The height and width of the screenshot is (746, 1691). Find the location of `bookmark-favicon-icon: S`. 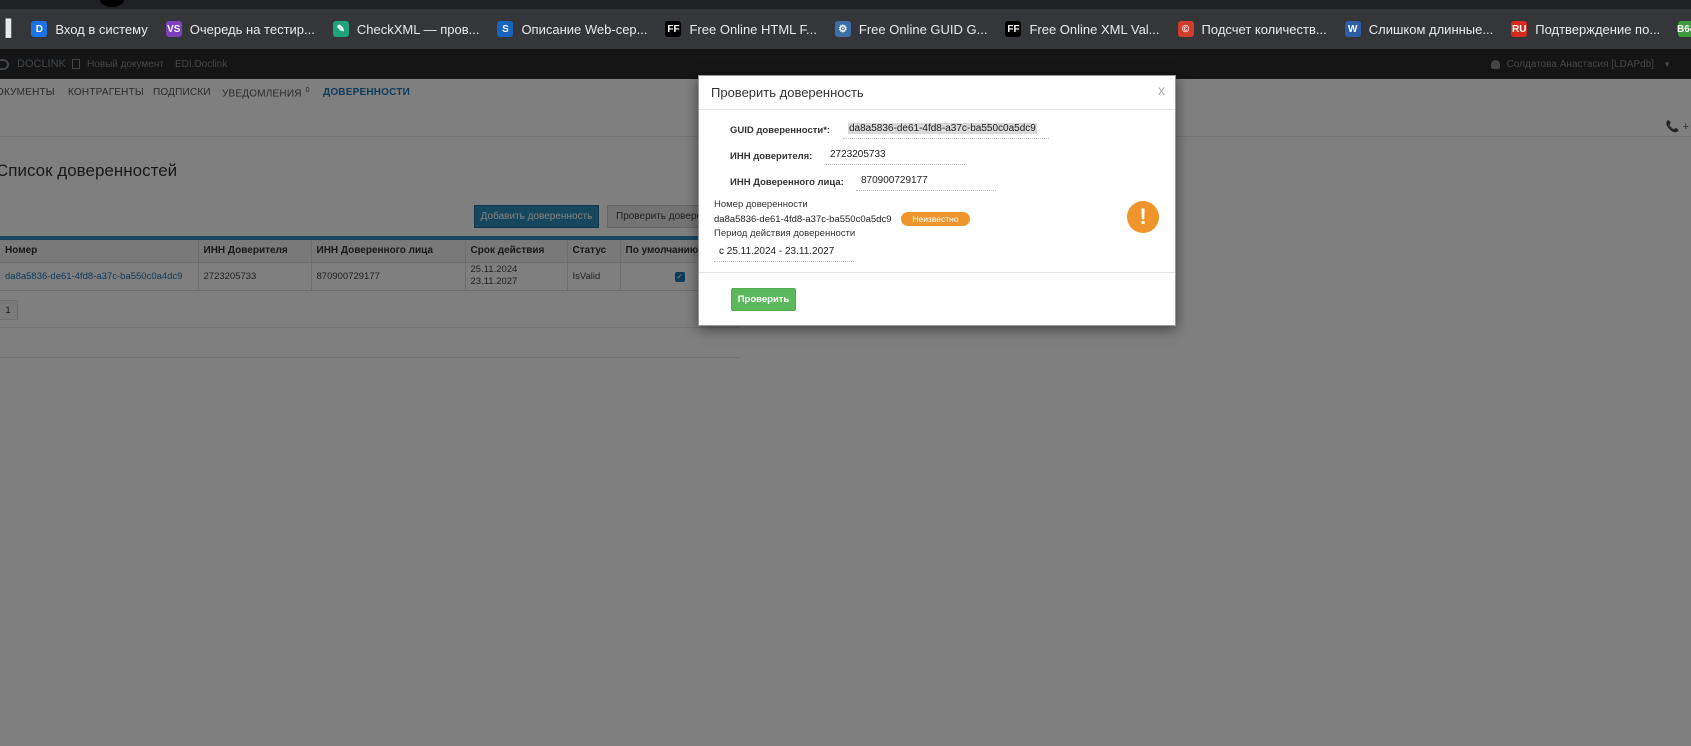

bookmark-favicon-icon: S is located at coordinates (505, 29).